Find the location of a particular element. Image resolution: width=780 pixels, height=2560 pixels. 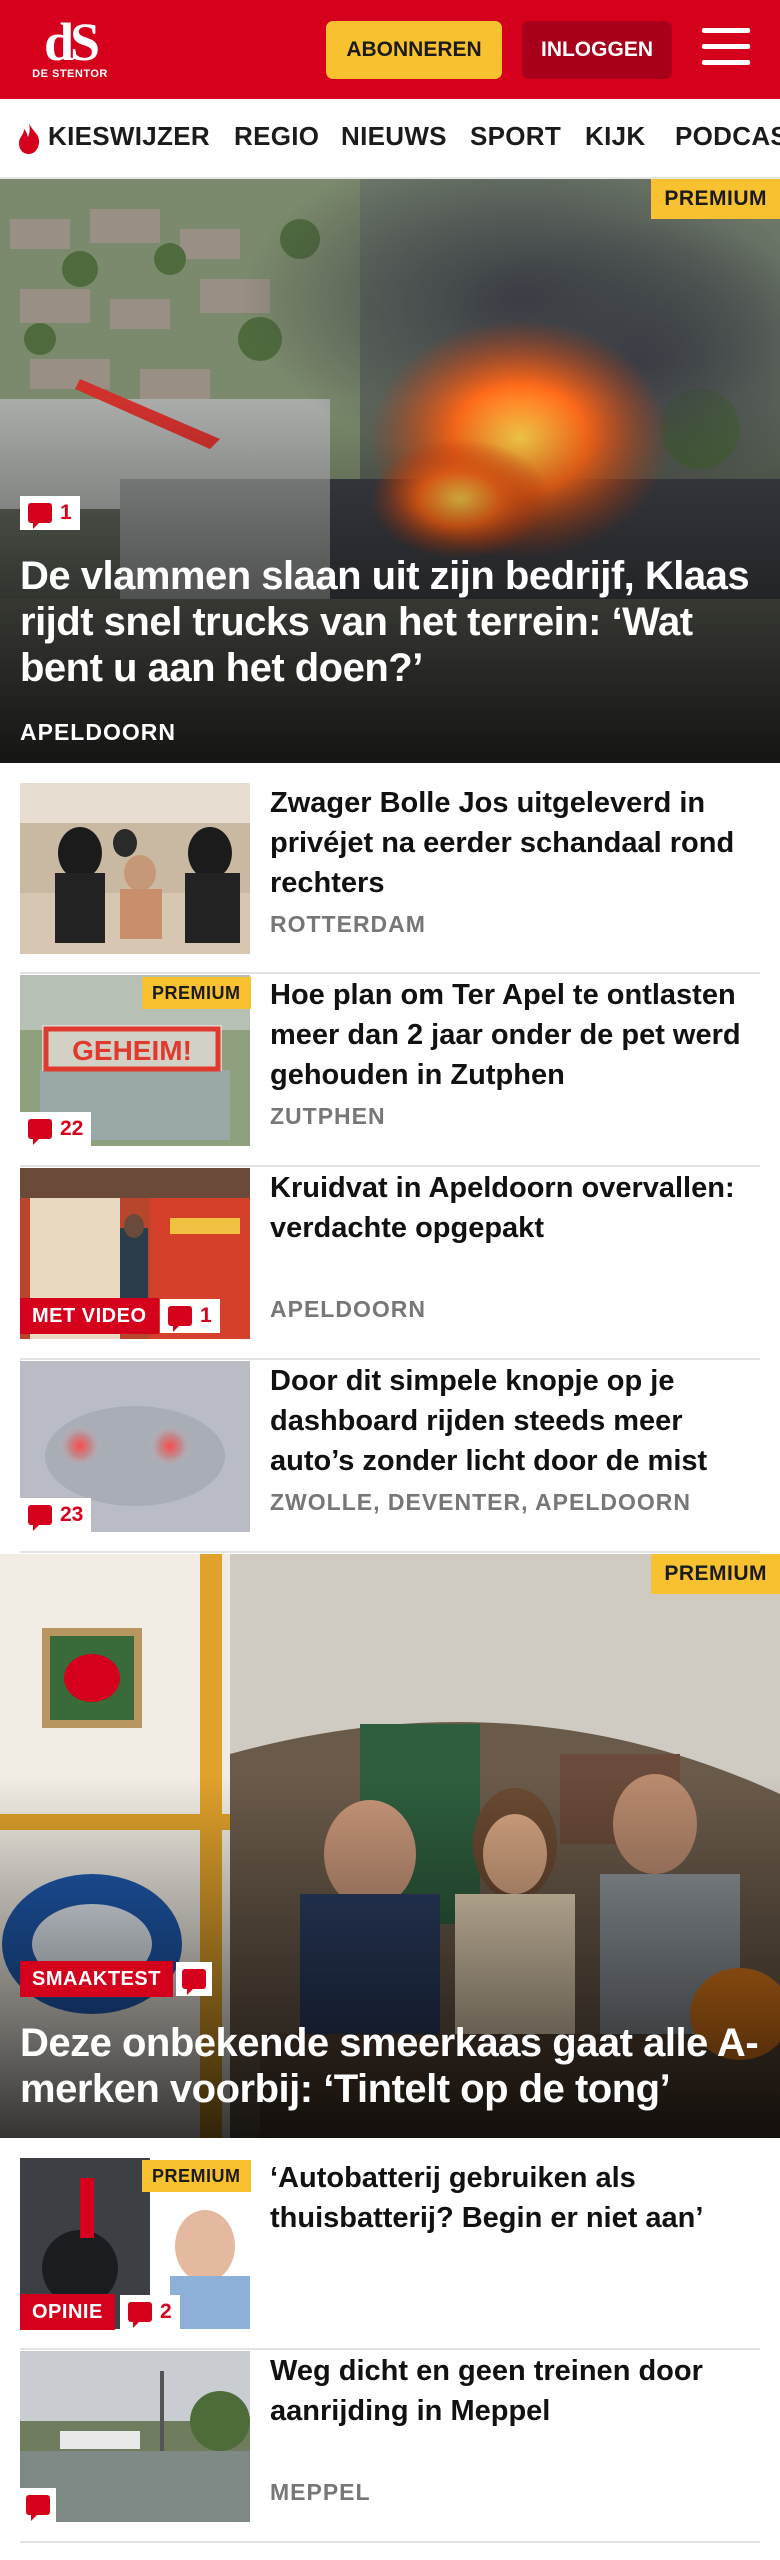

opinion-tag: OPINIE is located at coordinates (67, 2312).